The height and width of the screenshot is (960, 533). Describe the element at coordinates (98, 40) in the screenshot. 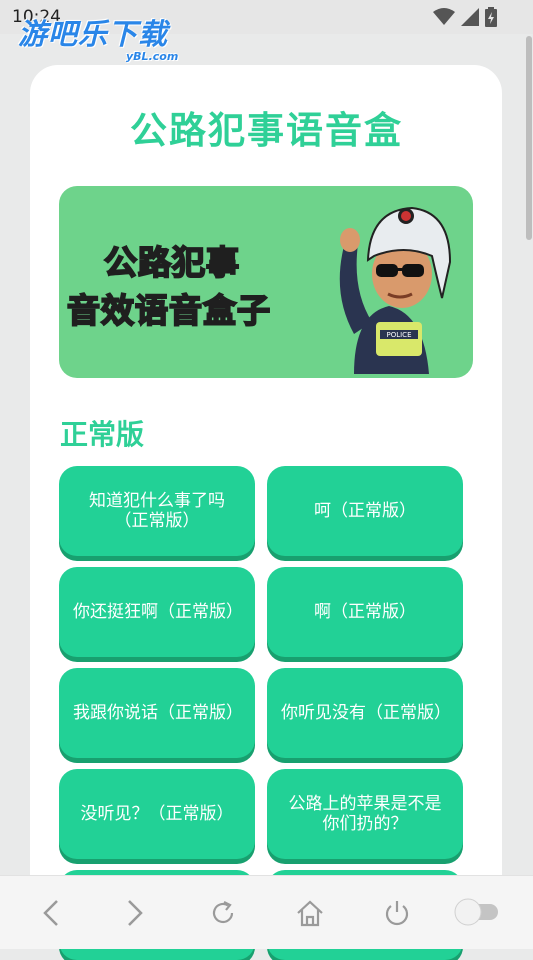

I see `watermark-logo: 游吧乐下载 yBL.com` at that location.